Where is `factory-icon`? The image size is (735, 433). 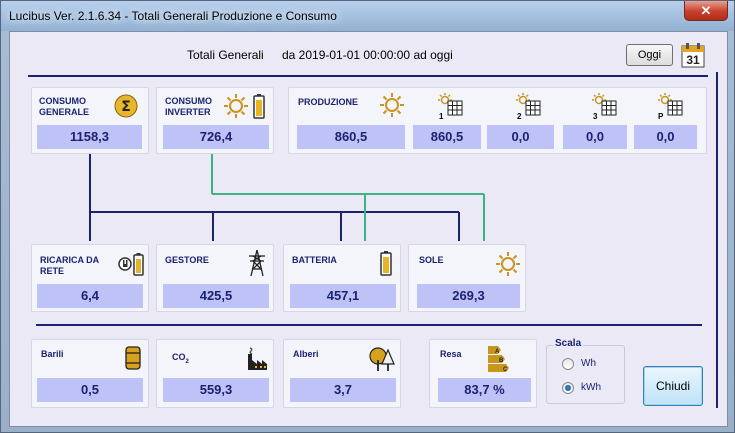 factory-icon is located at coordinates (257, 361).